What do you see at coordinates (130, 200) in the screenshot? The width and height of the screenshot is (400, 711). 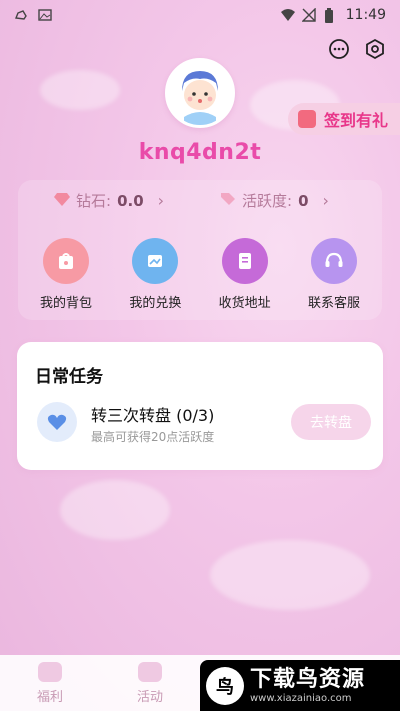 I see `diamond-value: 0.0` at bounding box center [130, 200].